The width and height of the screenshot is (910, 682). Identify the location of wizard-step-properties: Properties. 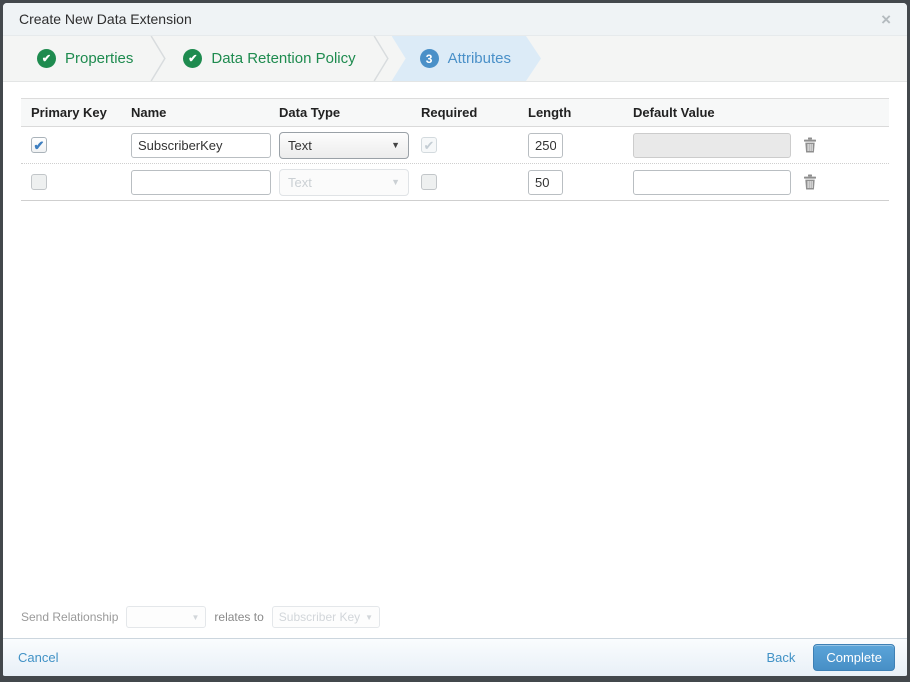
(85, 58).